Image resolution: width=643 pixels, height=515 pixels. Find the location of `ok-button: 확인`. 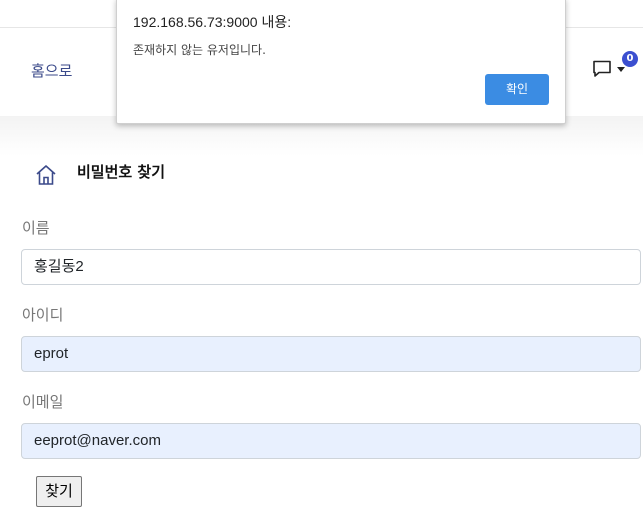

ok-button: 확인 is located at coordinates (517, 89).